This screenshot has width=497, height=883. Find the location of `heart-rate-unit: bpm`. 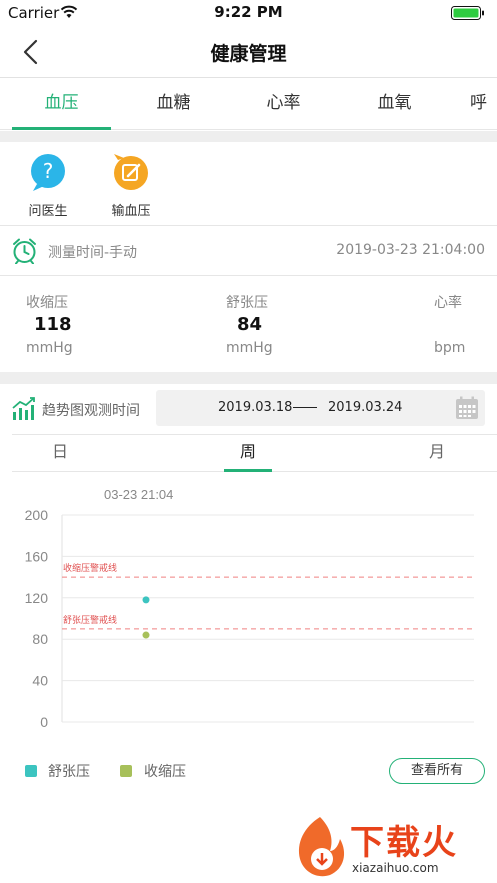

heart-rate-unit: bpm is located at coordinates (450, 348).